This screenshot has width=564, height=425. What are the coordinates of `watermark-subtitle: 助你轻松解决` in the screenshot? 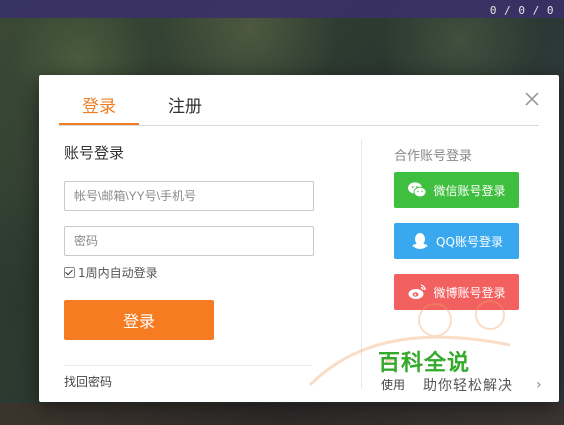 It's located at (468, 386).